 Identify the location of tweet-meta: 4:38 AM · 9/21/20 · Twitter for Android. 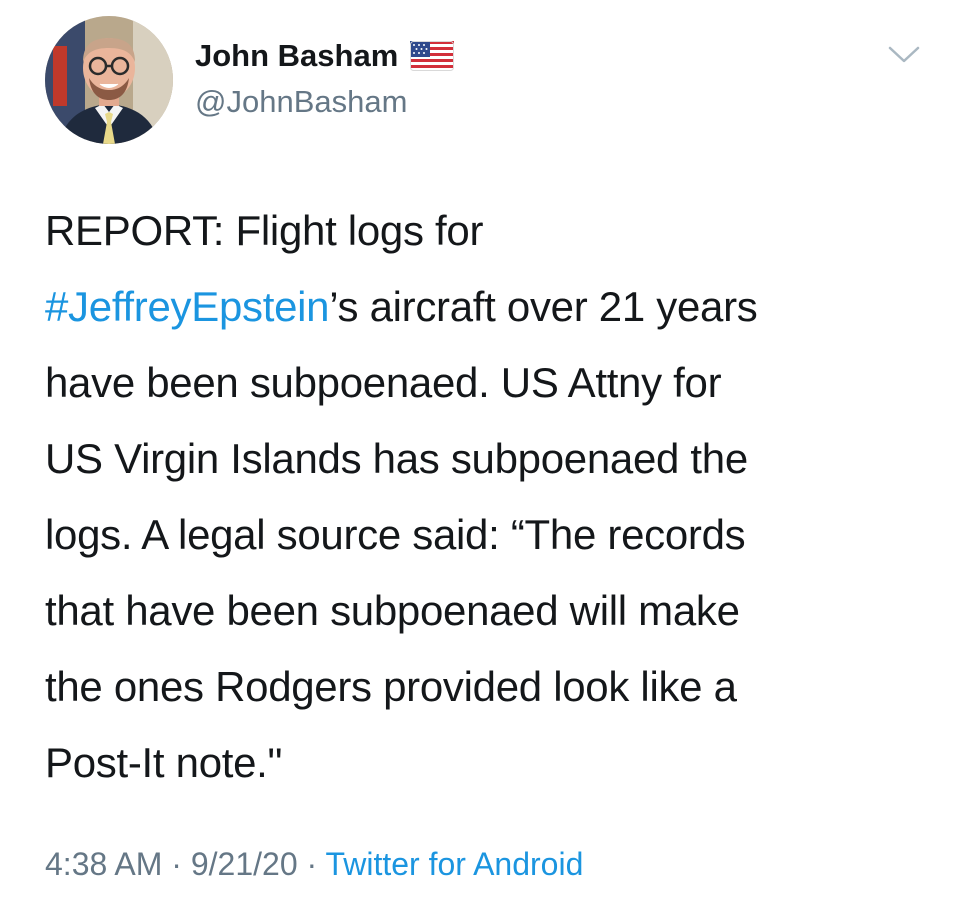
(314, 864).